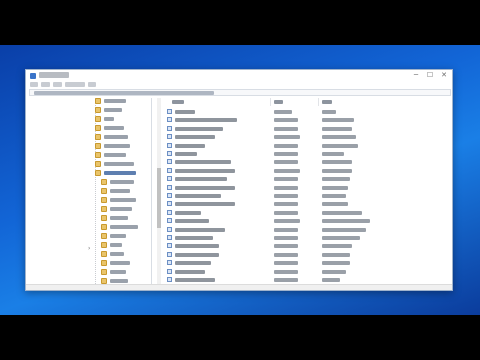 The image size is (480, 360). What do you see at coordinates (327, 102) in the screenshot?
I see `column-header-data` at bounding box center [327, 102].